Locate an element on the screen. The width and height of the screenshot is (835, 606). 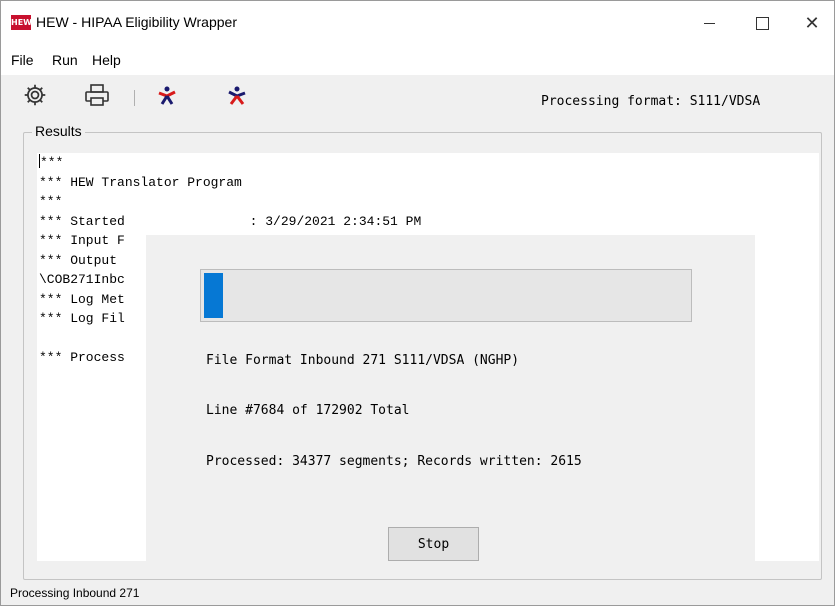
window-title: HEW - HIPAA Eligibility Wrapper is located at coordinates (136, 22).